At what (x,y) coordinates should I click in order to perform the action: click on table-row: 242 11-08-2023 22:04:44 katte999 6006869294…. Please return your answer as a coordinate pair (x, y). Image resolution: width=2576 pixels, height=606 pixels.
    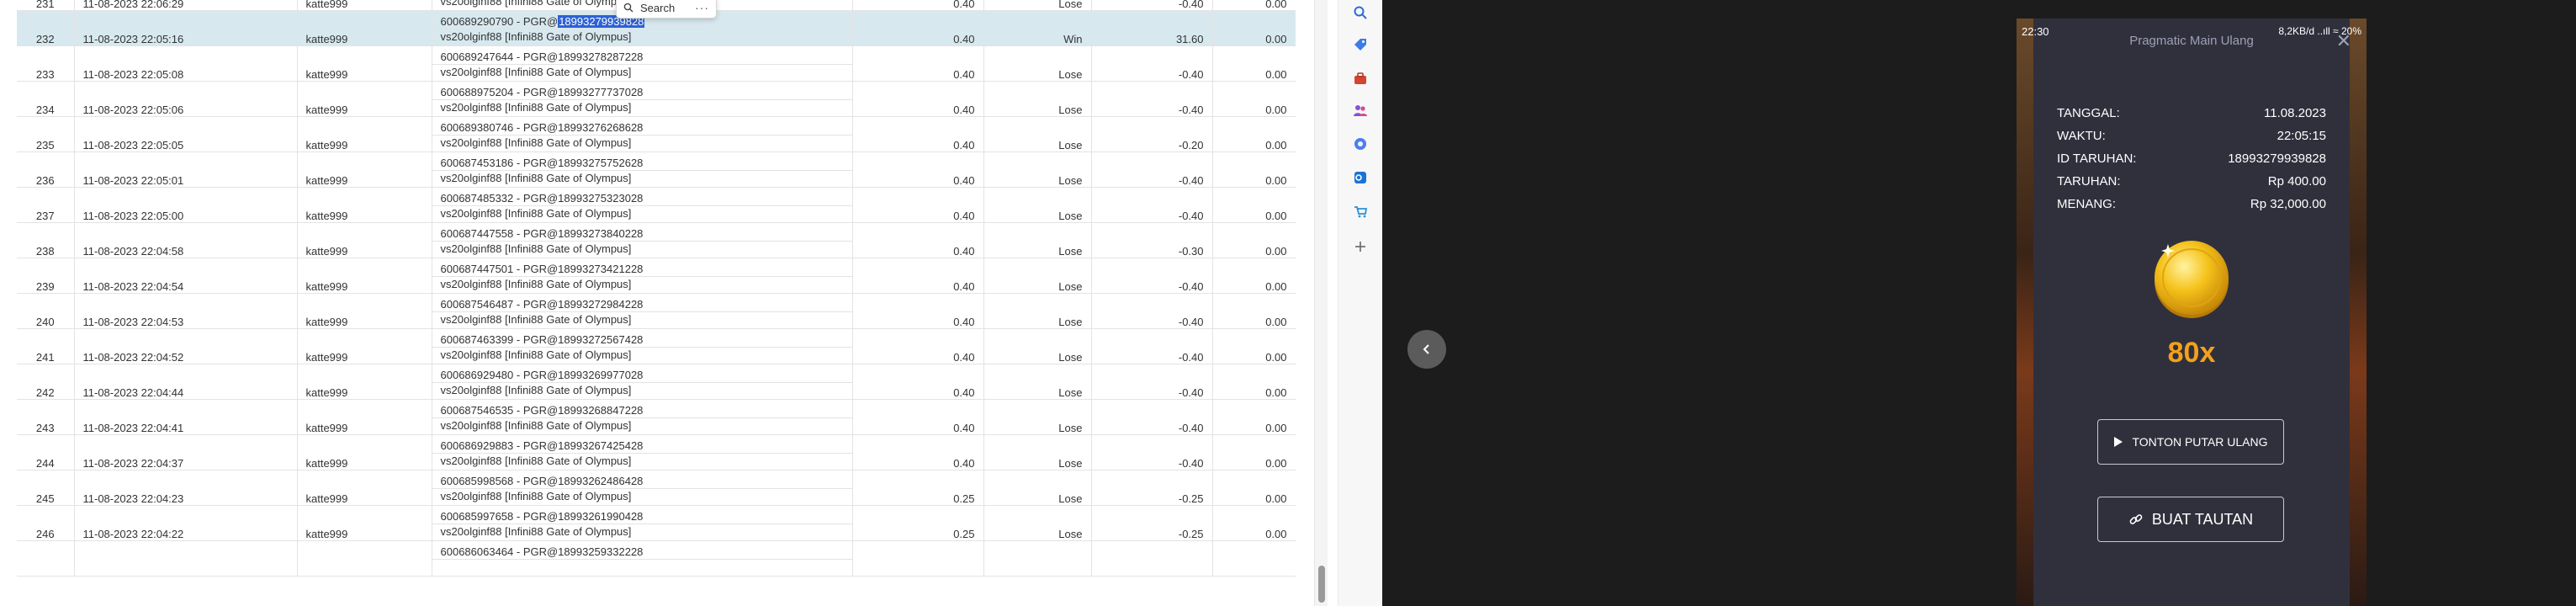
    Looking at the image, I should click on (656, 382).